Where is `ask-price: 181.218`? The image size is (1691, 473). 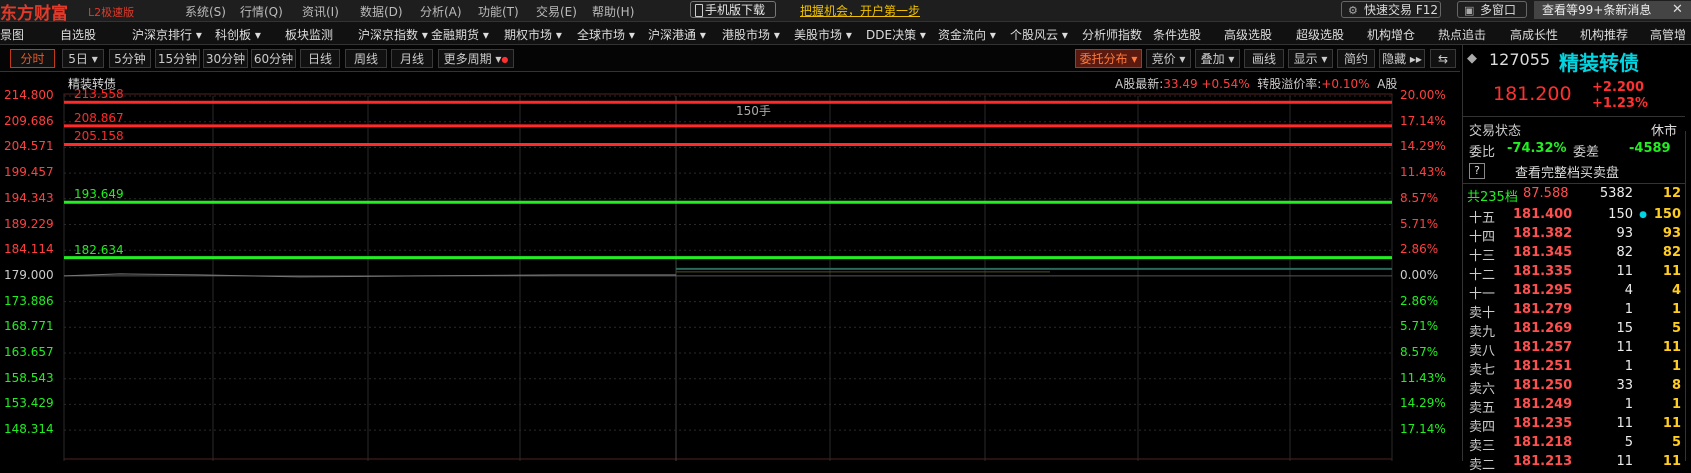 ask-price: 181.218 is located at coordinates (1543, 442).